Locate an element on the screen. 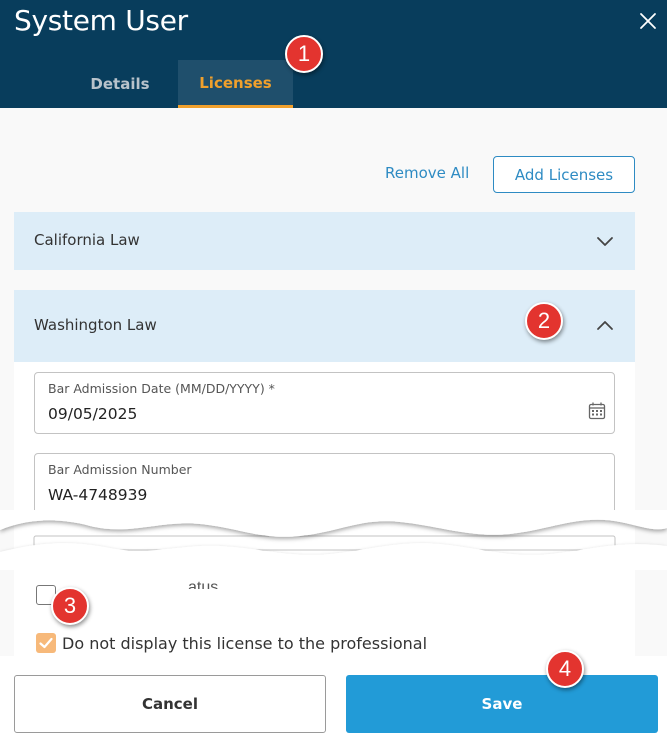 This screenshot has height=737, width=667. hide-license-checkbox is located at coordinates (46, 643).